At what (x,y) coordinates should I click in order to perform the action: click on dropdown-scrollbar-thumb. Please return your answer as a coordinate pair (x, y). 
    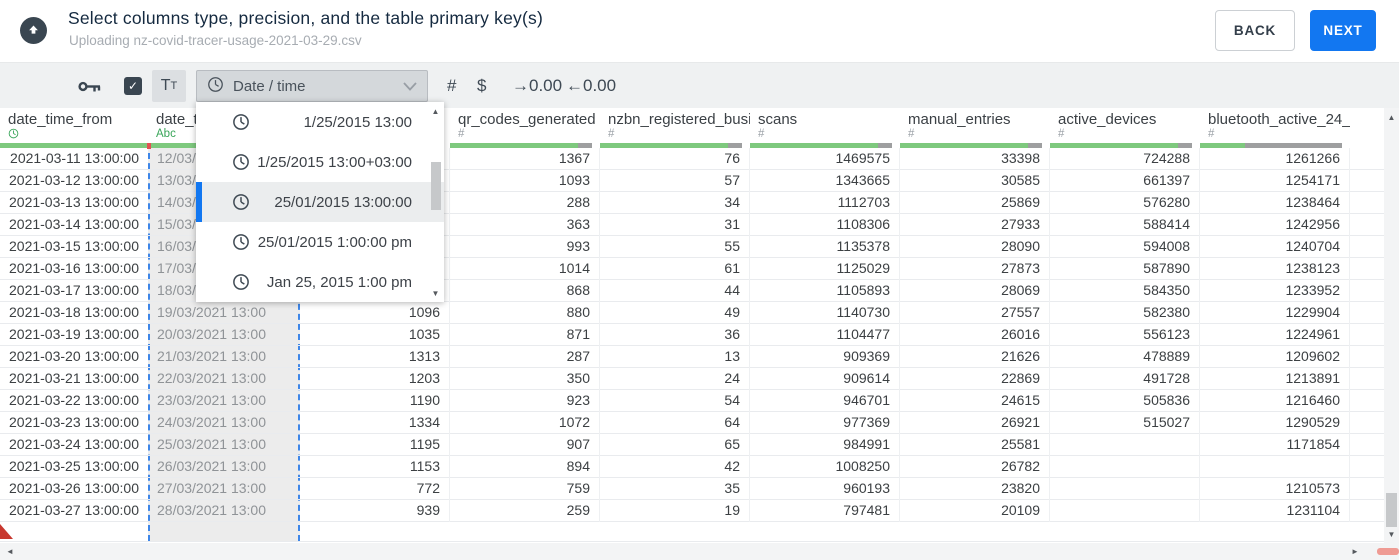
    Looking at the image, I should click on (436, 186).